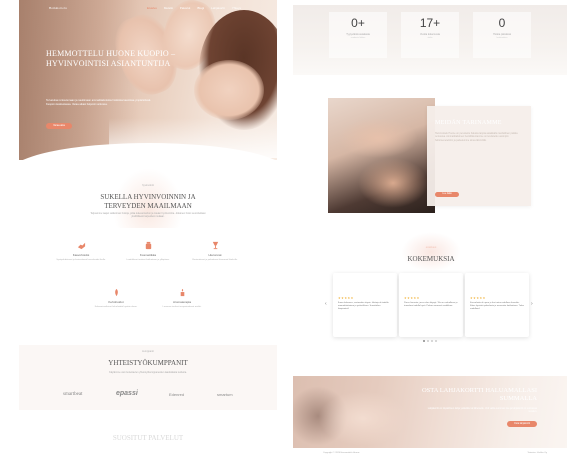 The image size is (585, 460). I want to click on gift-title: OSTA LAHJAKORTTI HALUAMALLASI SUMMALLA, so click(479, 394).